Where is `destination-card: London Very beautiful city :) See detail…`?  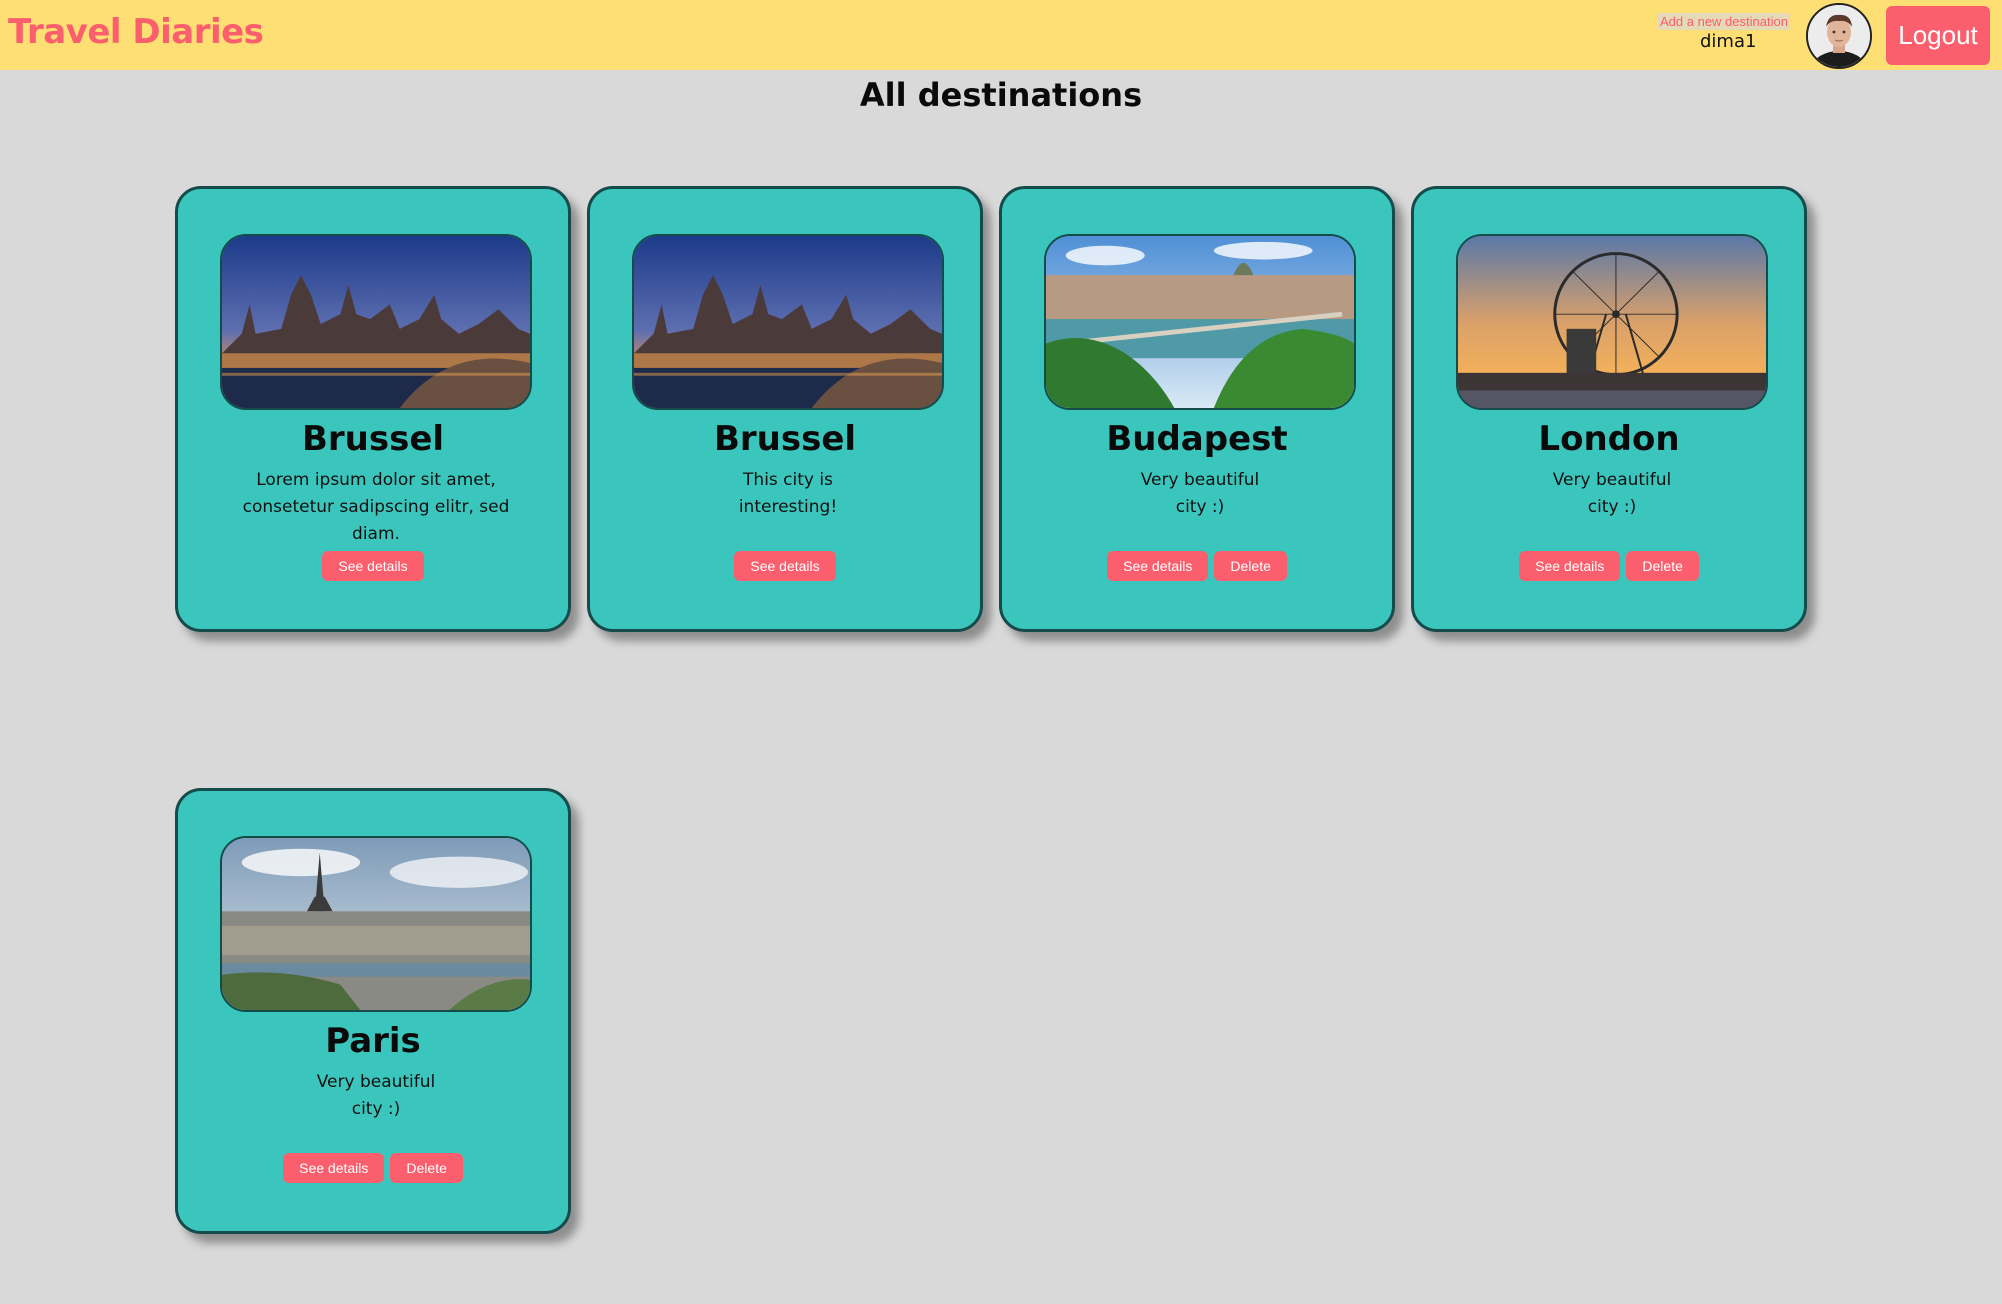
destination-card: London Very beautiful city :) See detail… is located at coordinates (1609, 409).